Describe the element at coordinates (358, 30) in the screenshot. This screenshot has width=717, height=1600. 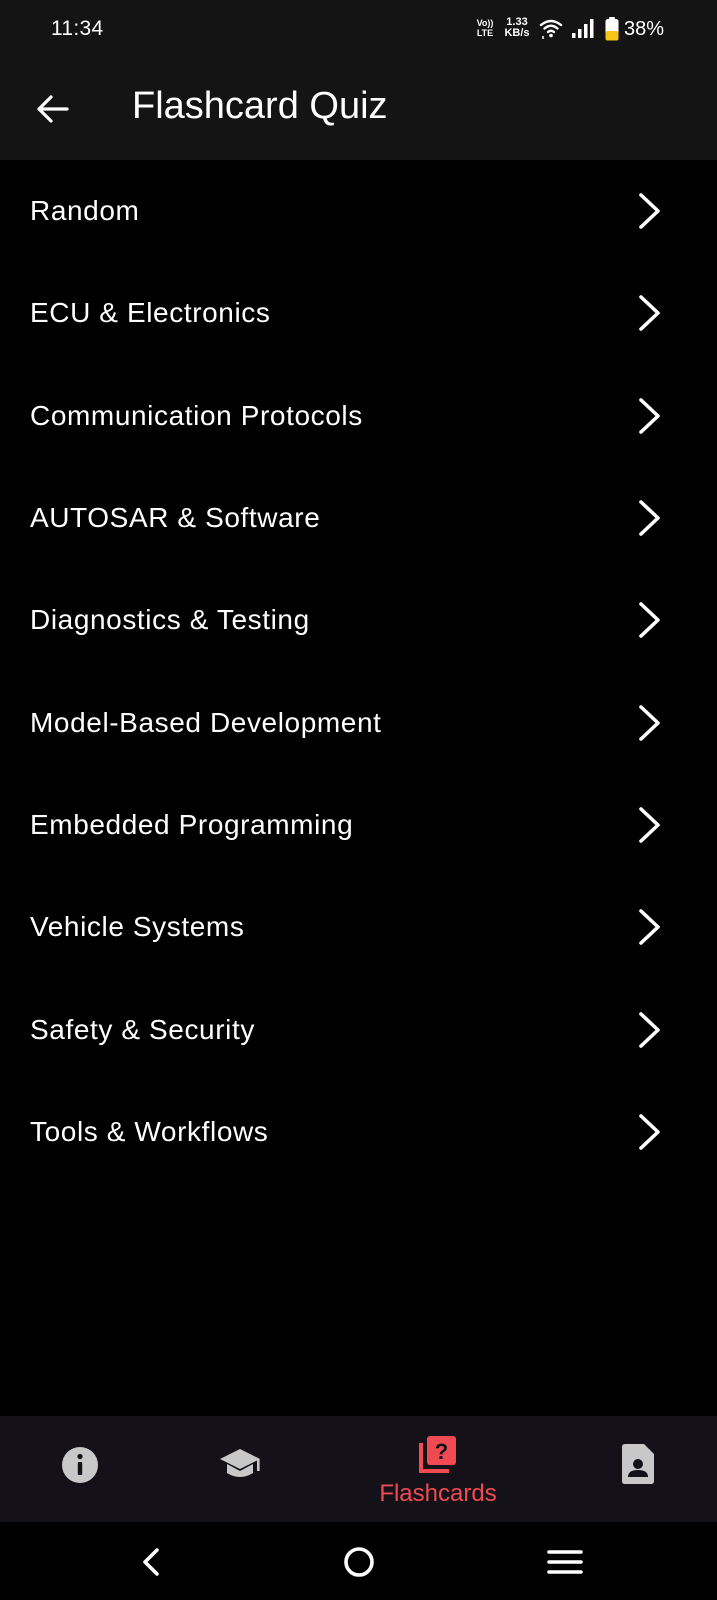
I see `status-bar: 11:34 Vo)) LTE 1.33 KB/s 38%` at that location.